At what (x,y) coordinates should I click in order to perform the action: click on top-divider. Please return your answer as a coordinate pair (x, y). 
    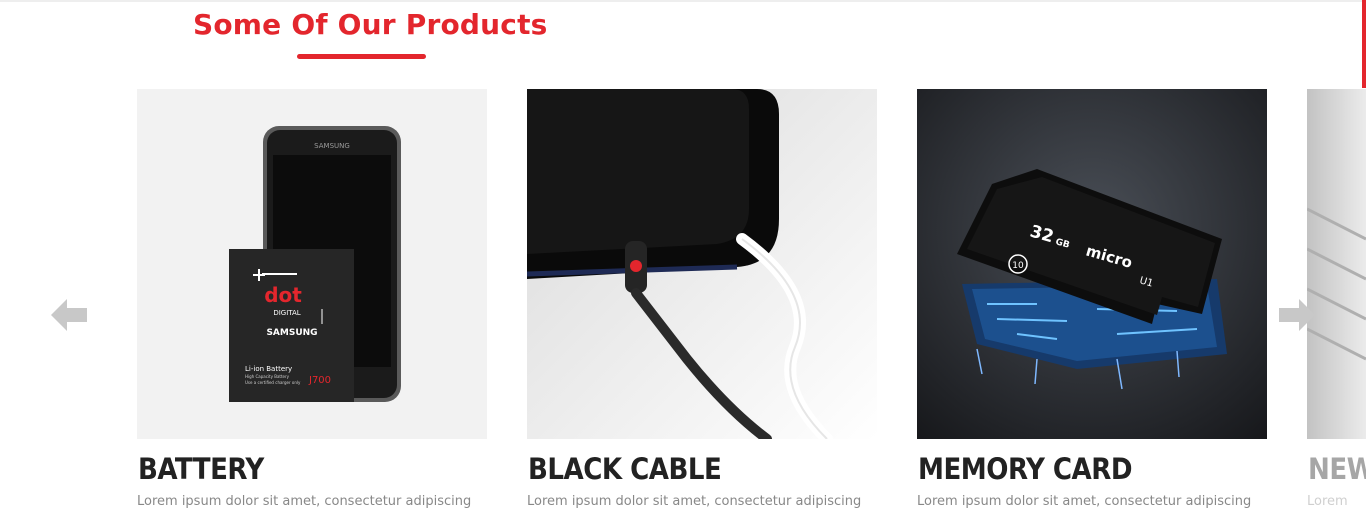
    Looking at the image, I should click on (683, 1).